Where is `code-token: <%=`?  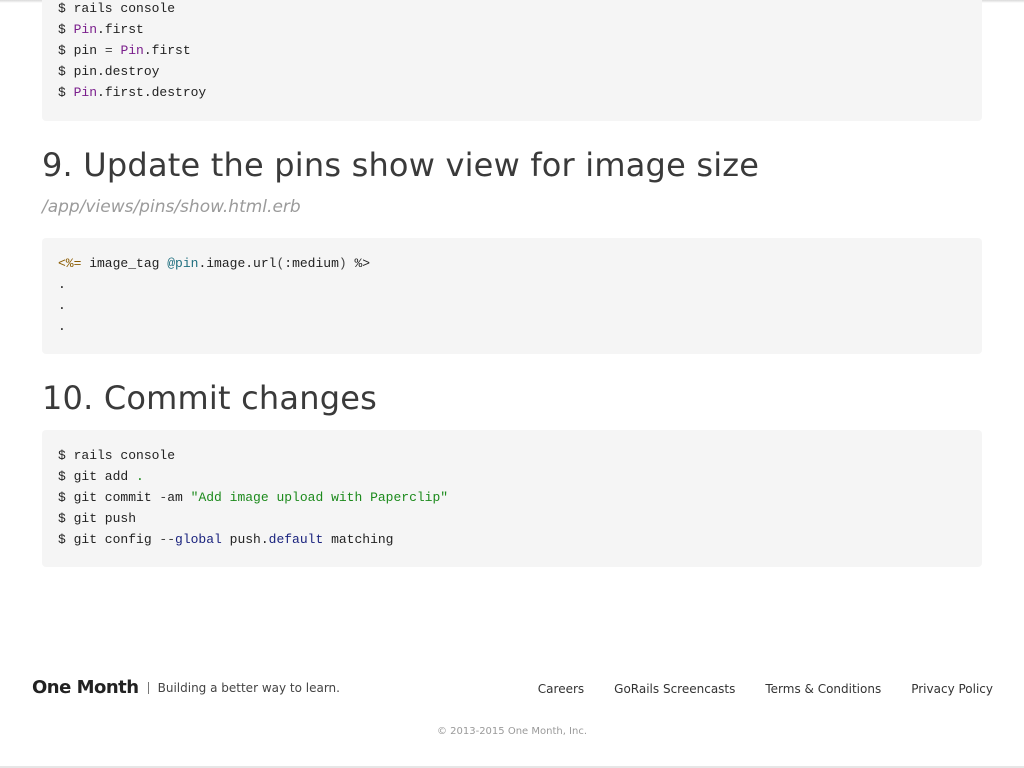 code-token: <%= is located at coordinates (70, 263).